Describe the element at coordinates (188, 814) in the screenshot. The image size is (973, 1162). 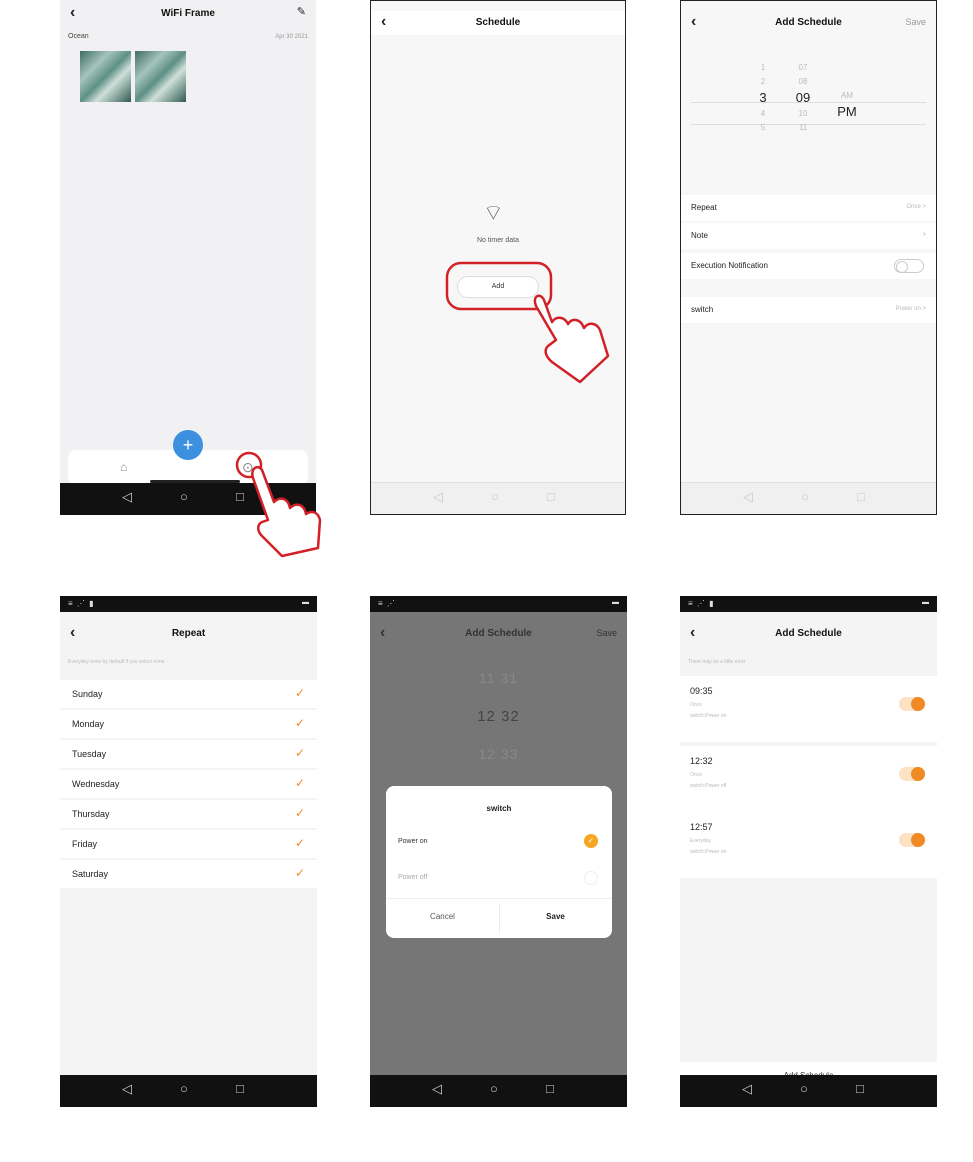
I see `day-row: Thursday ✓` at that location.